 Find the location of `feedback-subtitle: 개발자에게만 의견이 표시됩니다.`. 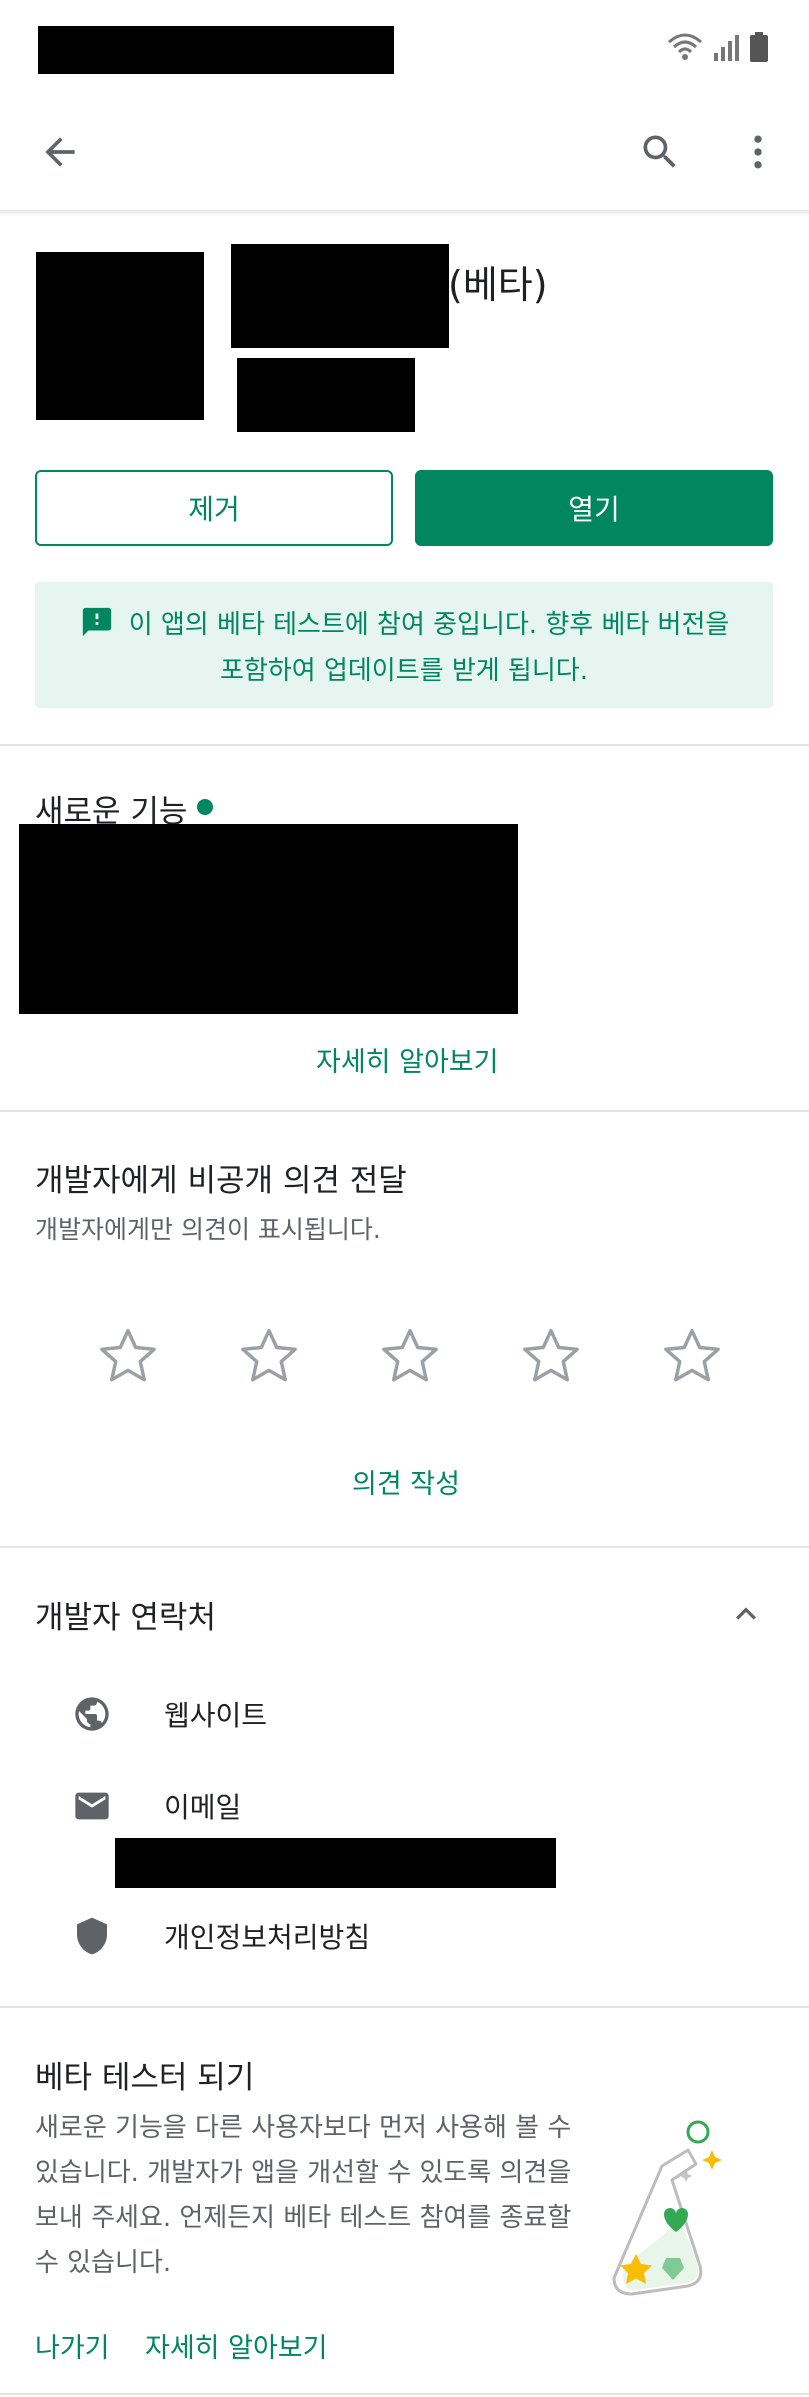

feedback-subtitle: 개발자에게만 의견이 표시됩니다. is located at coordinates (208, 1229).